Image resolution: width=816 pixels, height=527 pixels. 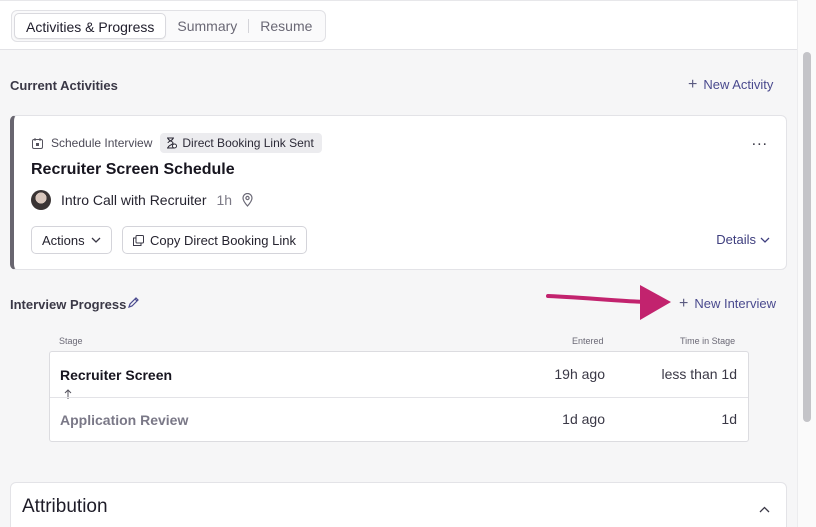 I want to click on chevron-up-icon, so click(x=764, y=509).